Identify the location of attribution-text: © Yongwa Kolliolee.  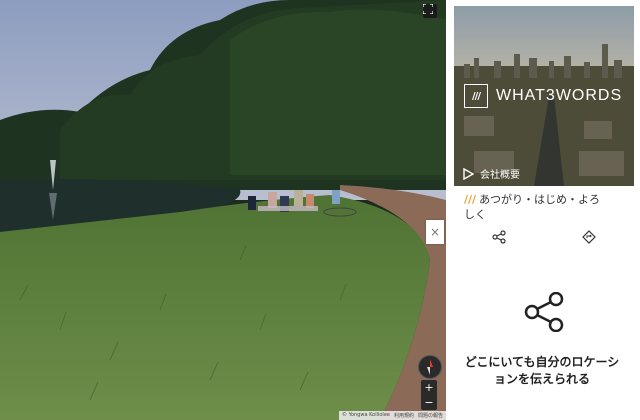
(365, 415).